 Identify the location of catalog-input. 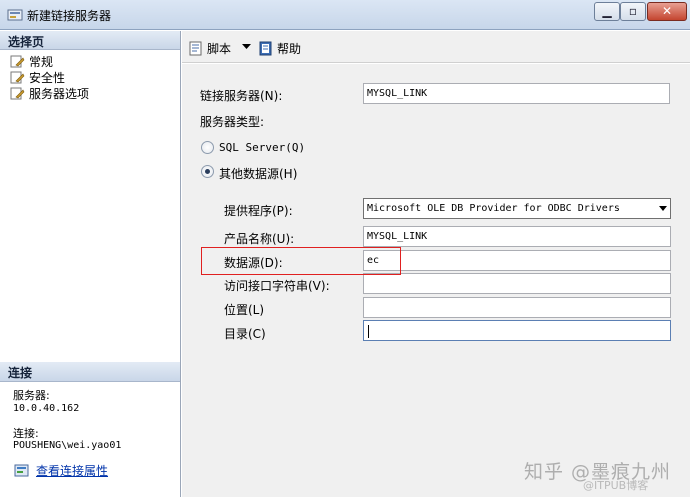
(517, 330).